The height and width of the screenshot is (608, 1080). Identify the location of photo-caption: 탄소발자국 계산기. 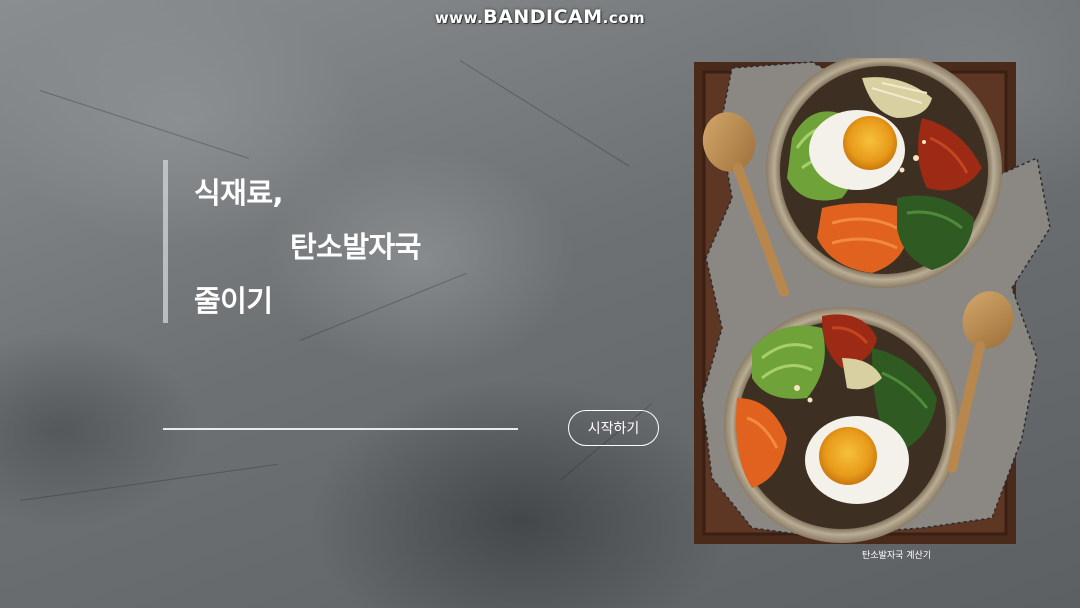
(897, 556).